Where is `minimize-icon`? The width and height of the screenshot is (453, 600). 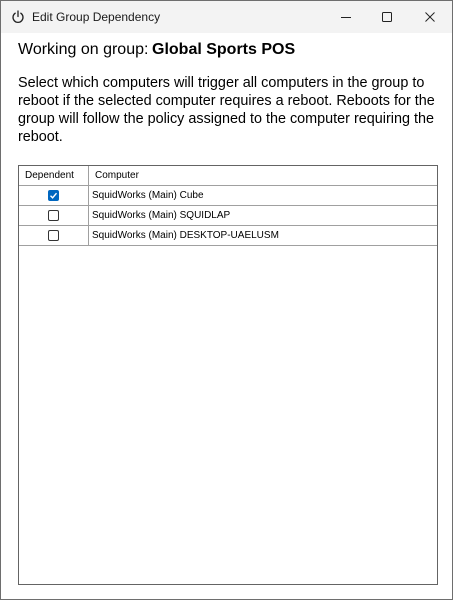
minimize-icon is located at coordinates (346, 17).